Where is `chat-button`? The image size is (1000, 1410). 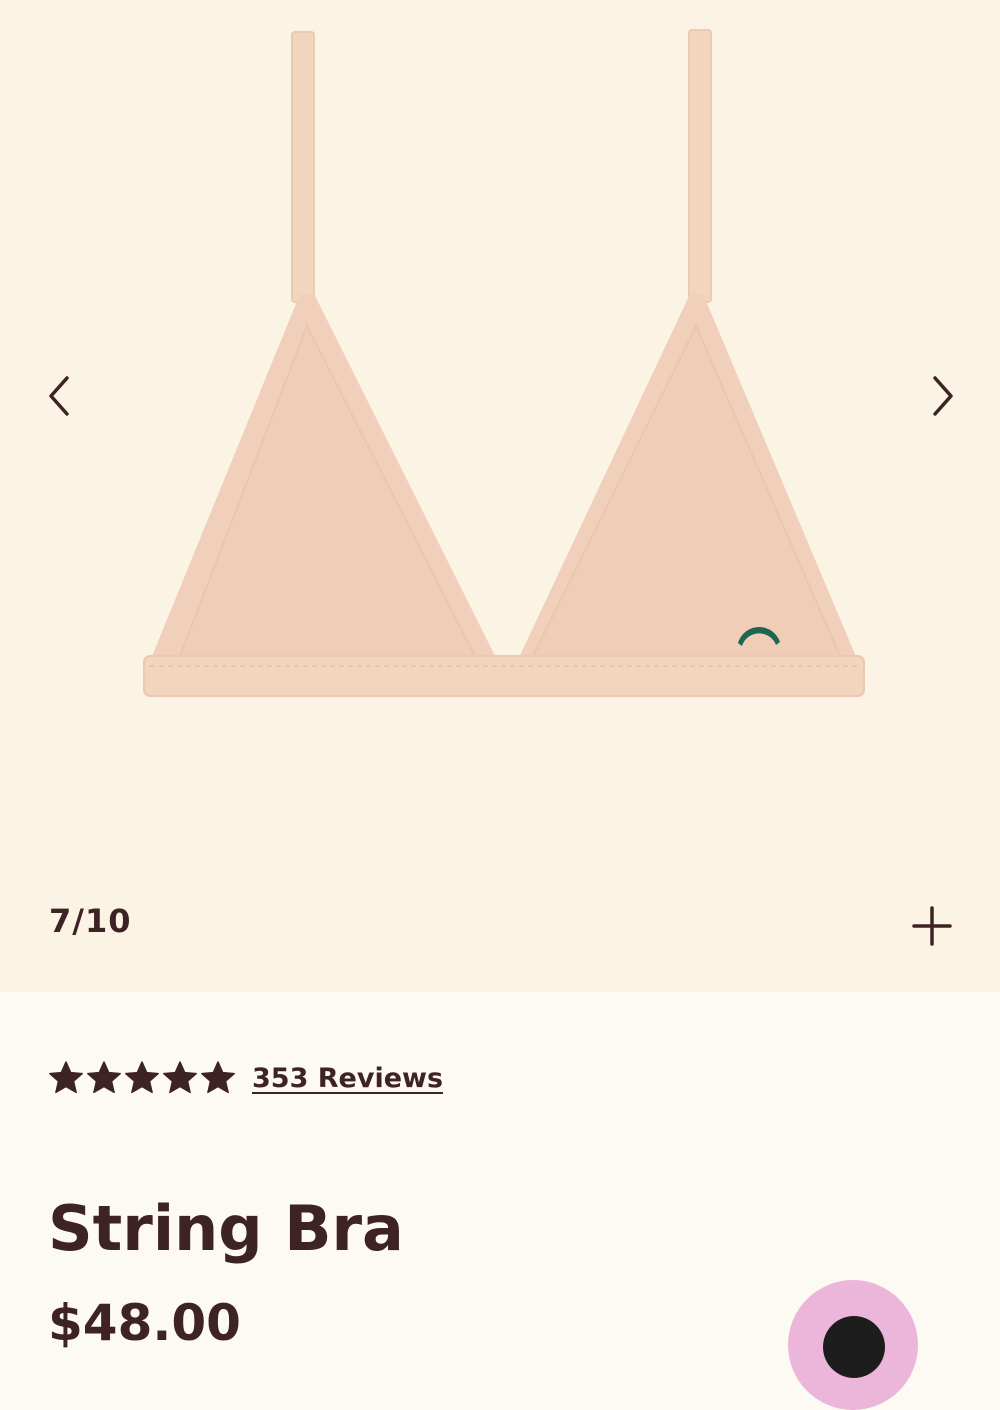
chat-button is located at coordinates (853, 1345).